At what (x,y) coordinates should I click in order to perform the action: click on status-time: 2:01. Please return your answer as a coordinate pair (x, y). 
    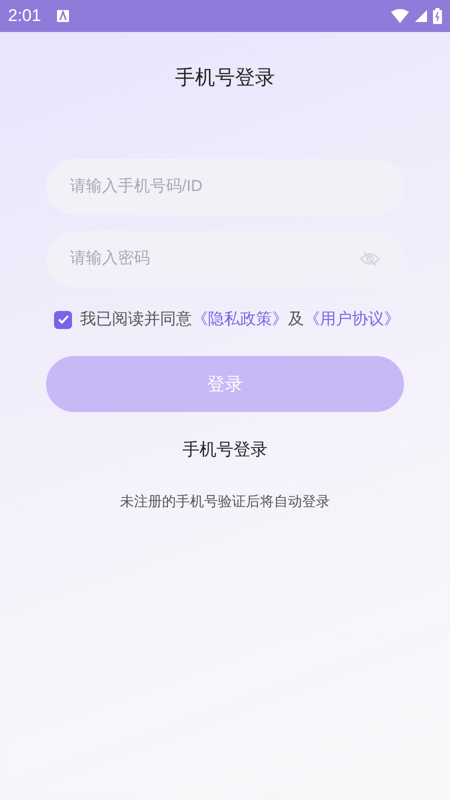
    Looking at the image, I should click on (25, 16).